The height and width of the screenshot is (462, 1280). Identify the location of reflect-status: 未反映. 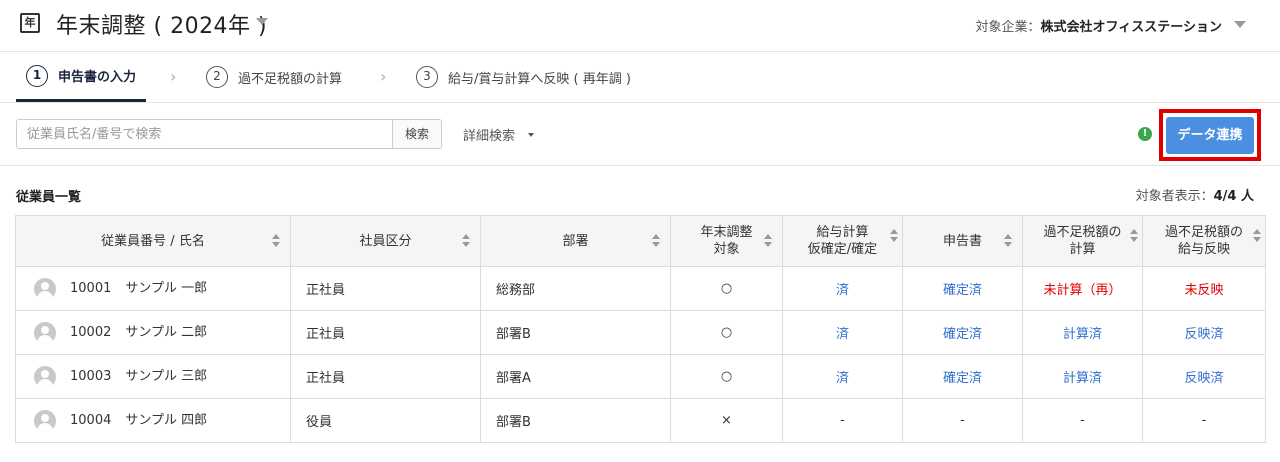
(1204, 288).